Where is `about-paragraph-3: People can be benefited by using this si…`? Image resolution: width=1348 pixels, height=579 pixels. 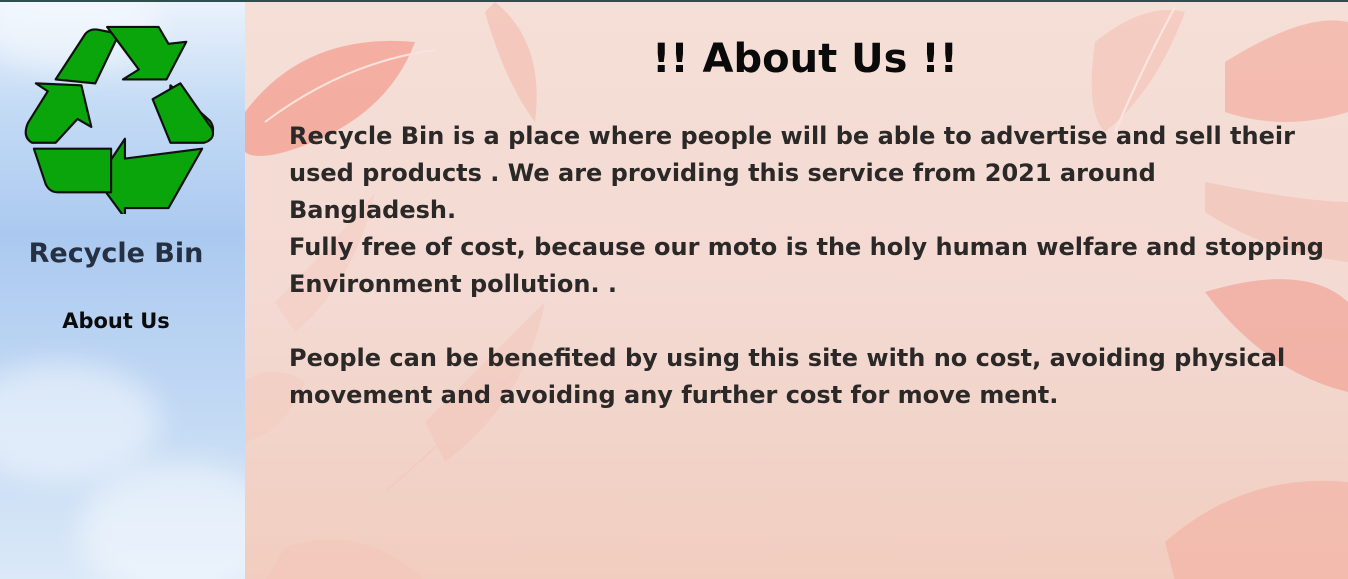
about-paragraph-3: People can be benefited by using this si… is located at coordinates (787, 376).